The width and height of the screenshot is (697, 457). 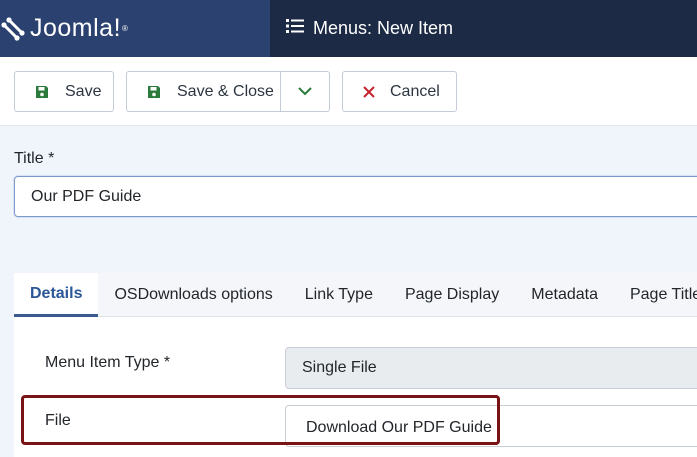 I want to click on list-icon, so click(x=295, y=28).